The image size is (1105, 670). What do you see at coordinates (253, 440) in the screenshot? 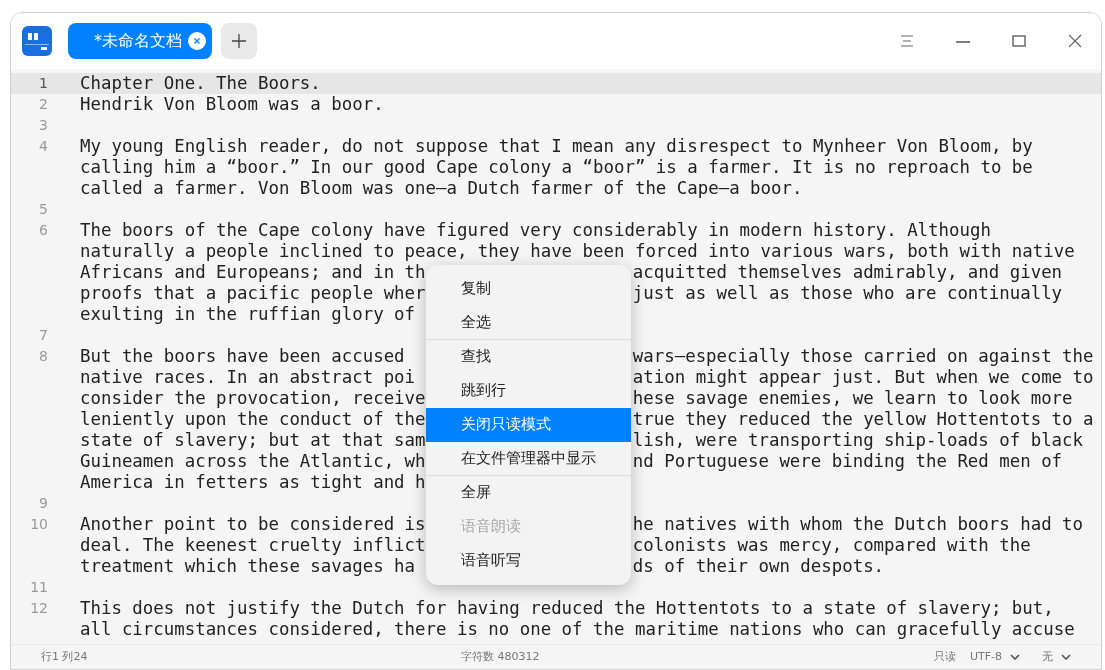
I see `text-fragment: state of slavery; but at that sam` at bounding box center [253, 440].